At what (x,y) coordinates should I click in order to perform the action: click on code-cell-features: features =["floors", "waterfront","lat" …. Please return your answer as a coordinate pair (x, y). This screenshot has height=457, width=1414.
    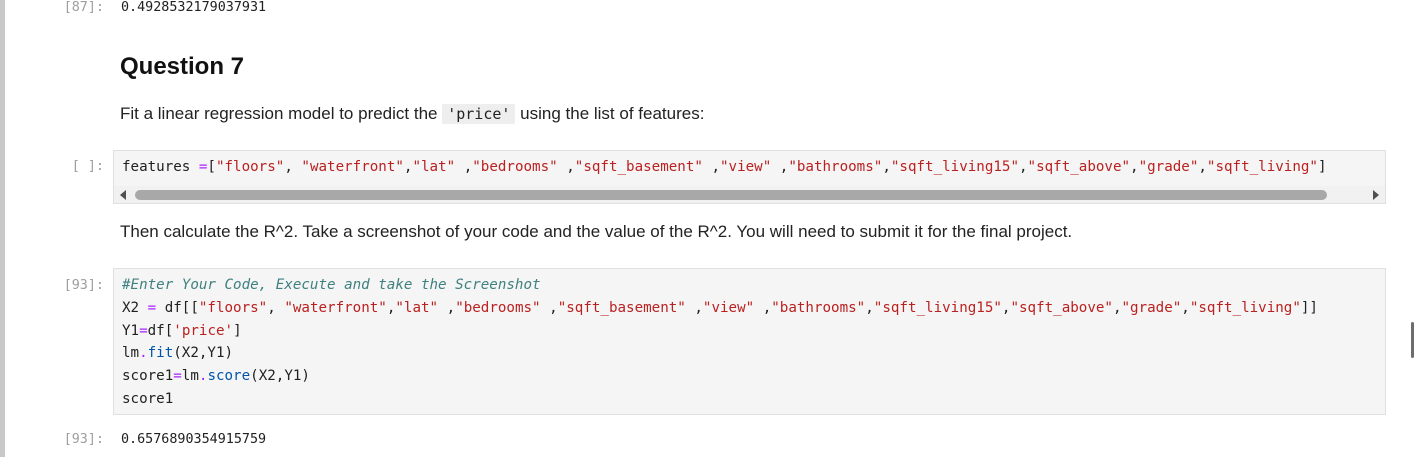
    Looking at the image, I should click on (749, 177).